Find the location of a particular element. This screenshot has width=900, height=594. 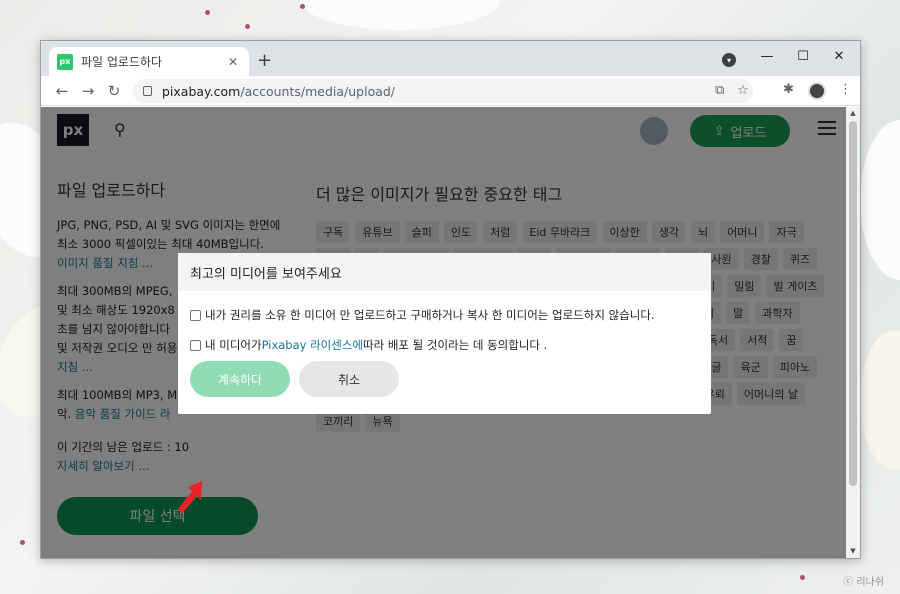

minimize-icon: — is located at coordinates (767, 56).